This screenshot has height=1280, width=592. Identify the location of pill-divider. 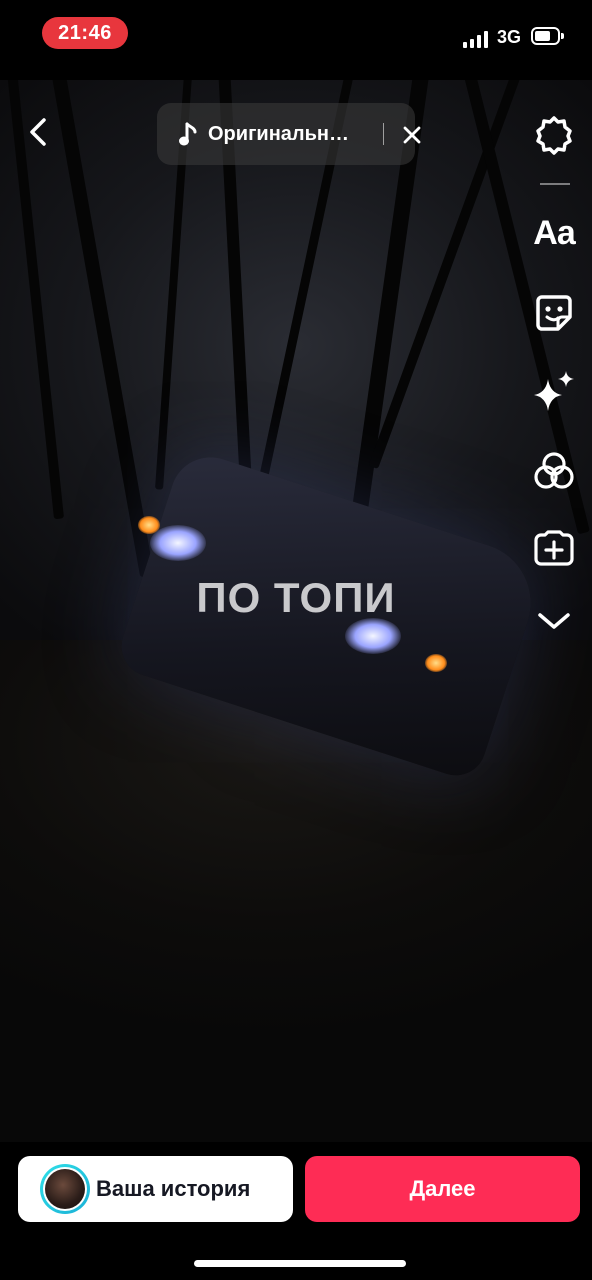
(383, 134).